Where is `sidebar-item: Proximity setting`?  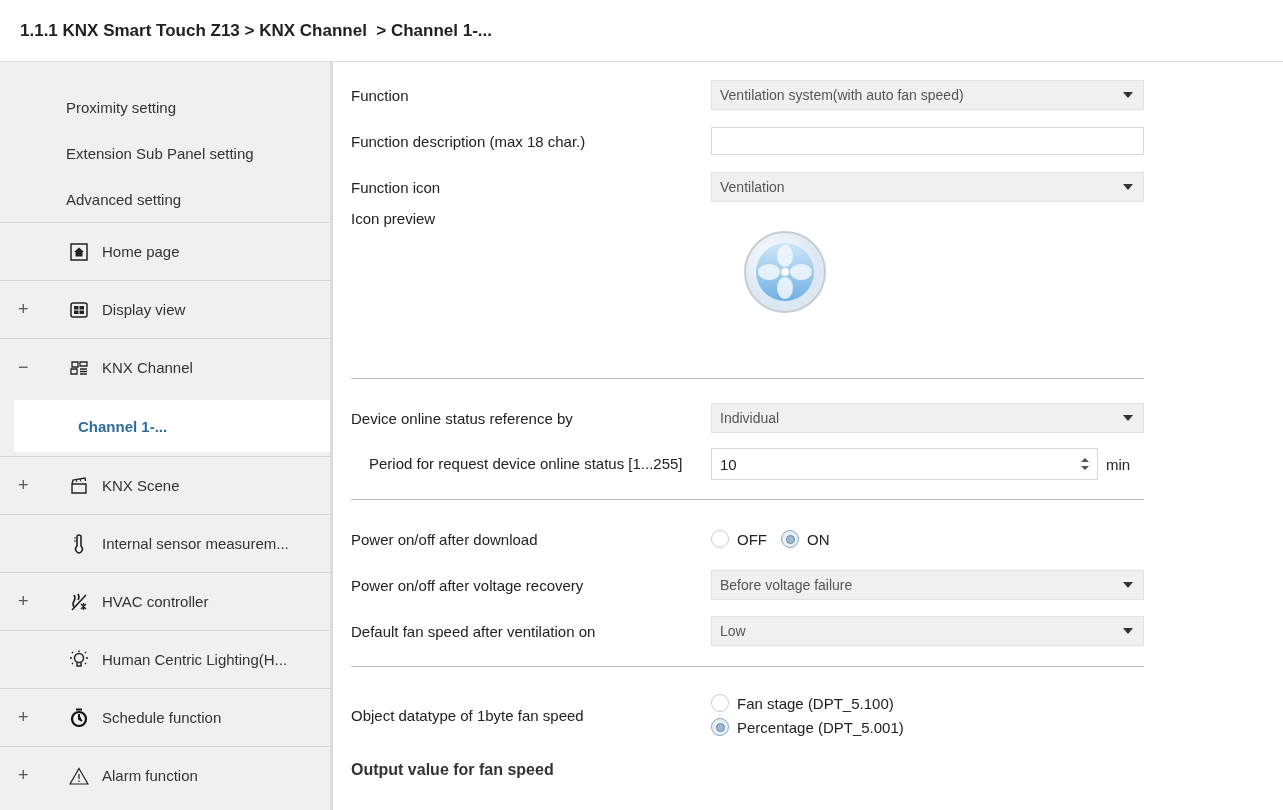
sidebar-item: Proximity setting is located at coordinates (165, 107).